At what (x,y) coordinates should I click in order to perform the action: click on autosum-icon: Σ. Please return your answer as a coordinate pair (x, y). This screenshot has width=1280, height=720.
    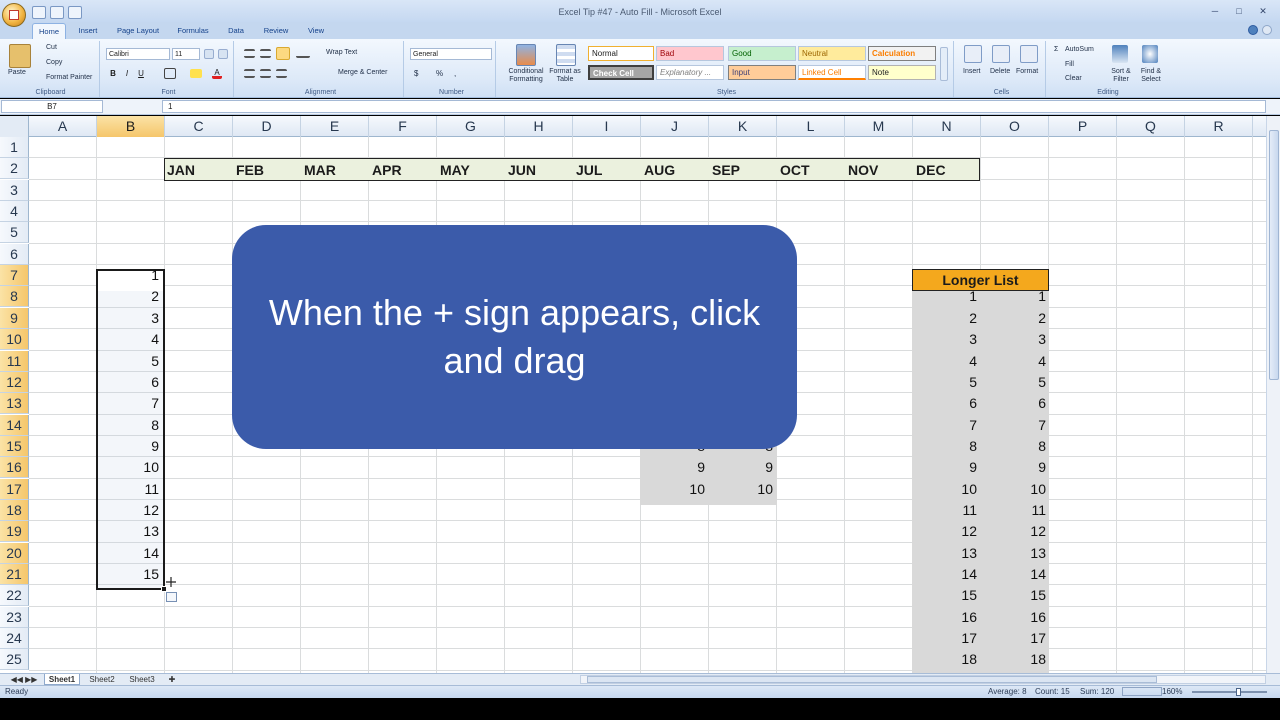
    Looking at the image, I should click on (1056, 49).